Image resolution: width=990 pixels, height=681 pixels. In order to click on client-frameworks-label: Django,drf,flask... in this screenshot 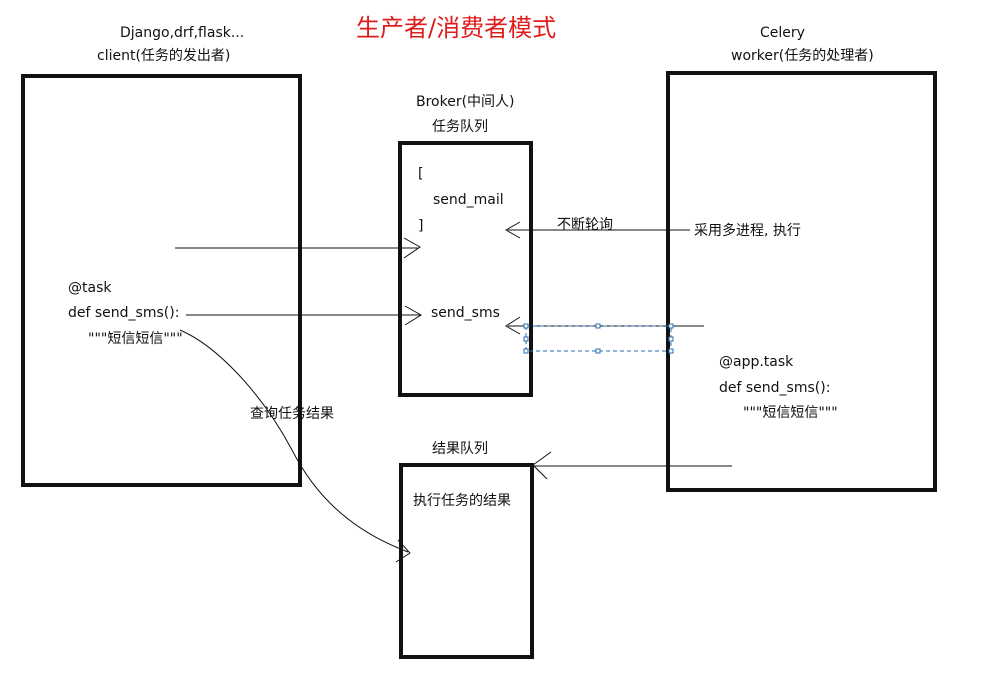, I will do `click(182, 33)`.